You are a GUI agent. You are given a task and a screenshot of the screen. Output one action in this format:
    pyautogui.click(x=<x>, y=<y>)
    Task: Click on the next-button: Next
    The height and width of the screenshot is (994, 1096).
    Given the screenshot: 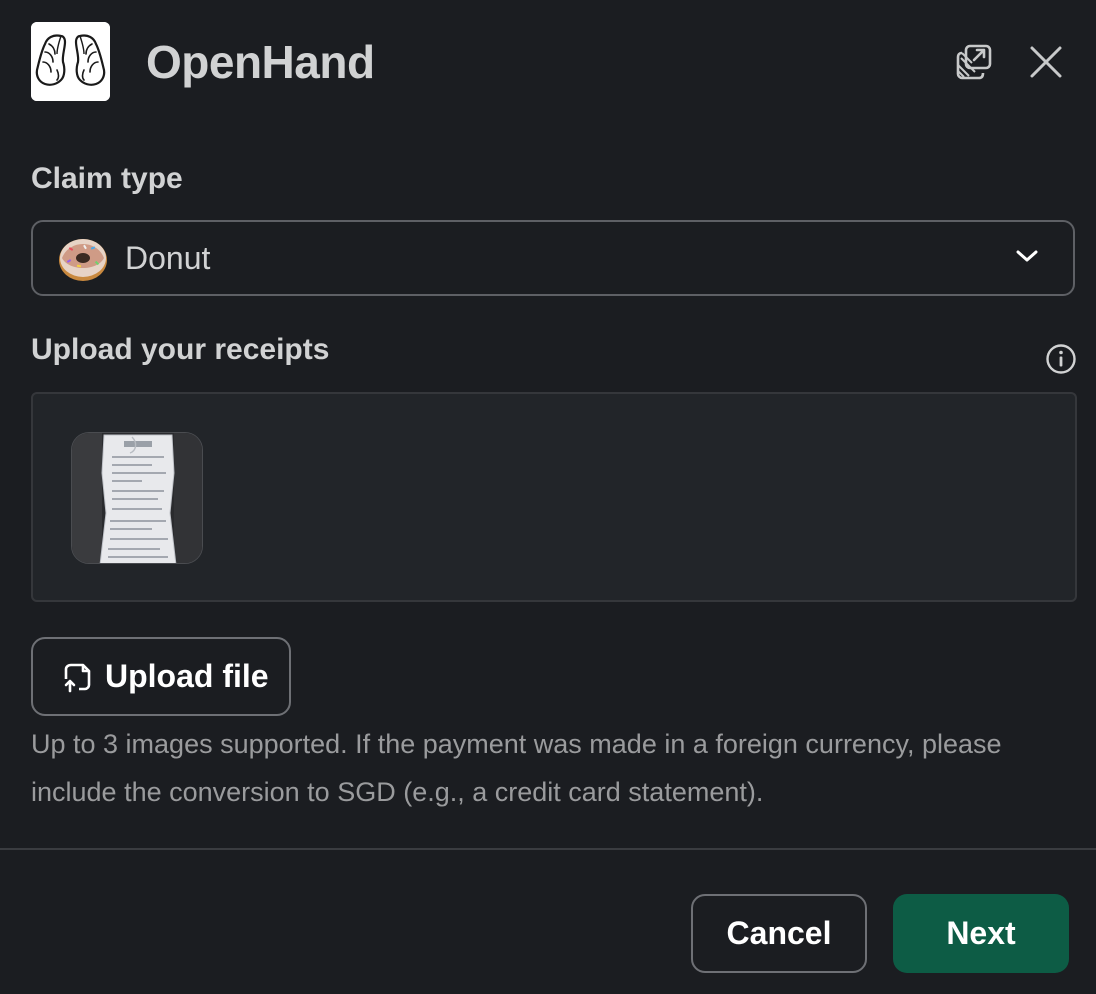 What is the action you would take?
    pyautogui.click(x=981, y=933)
    